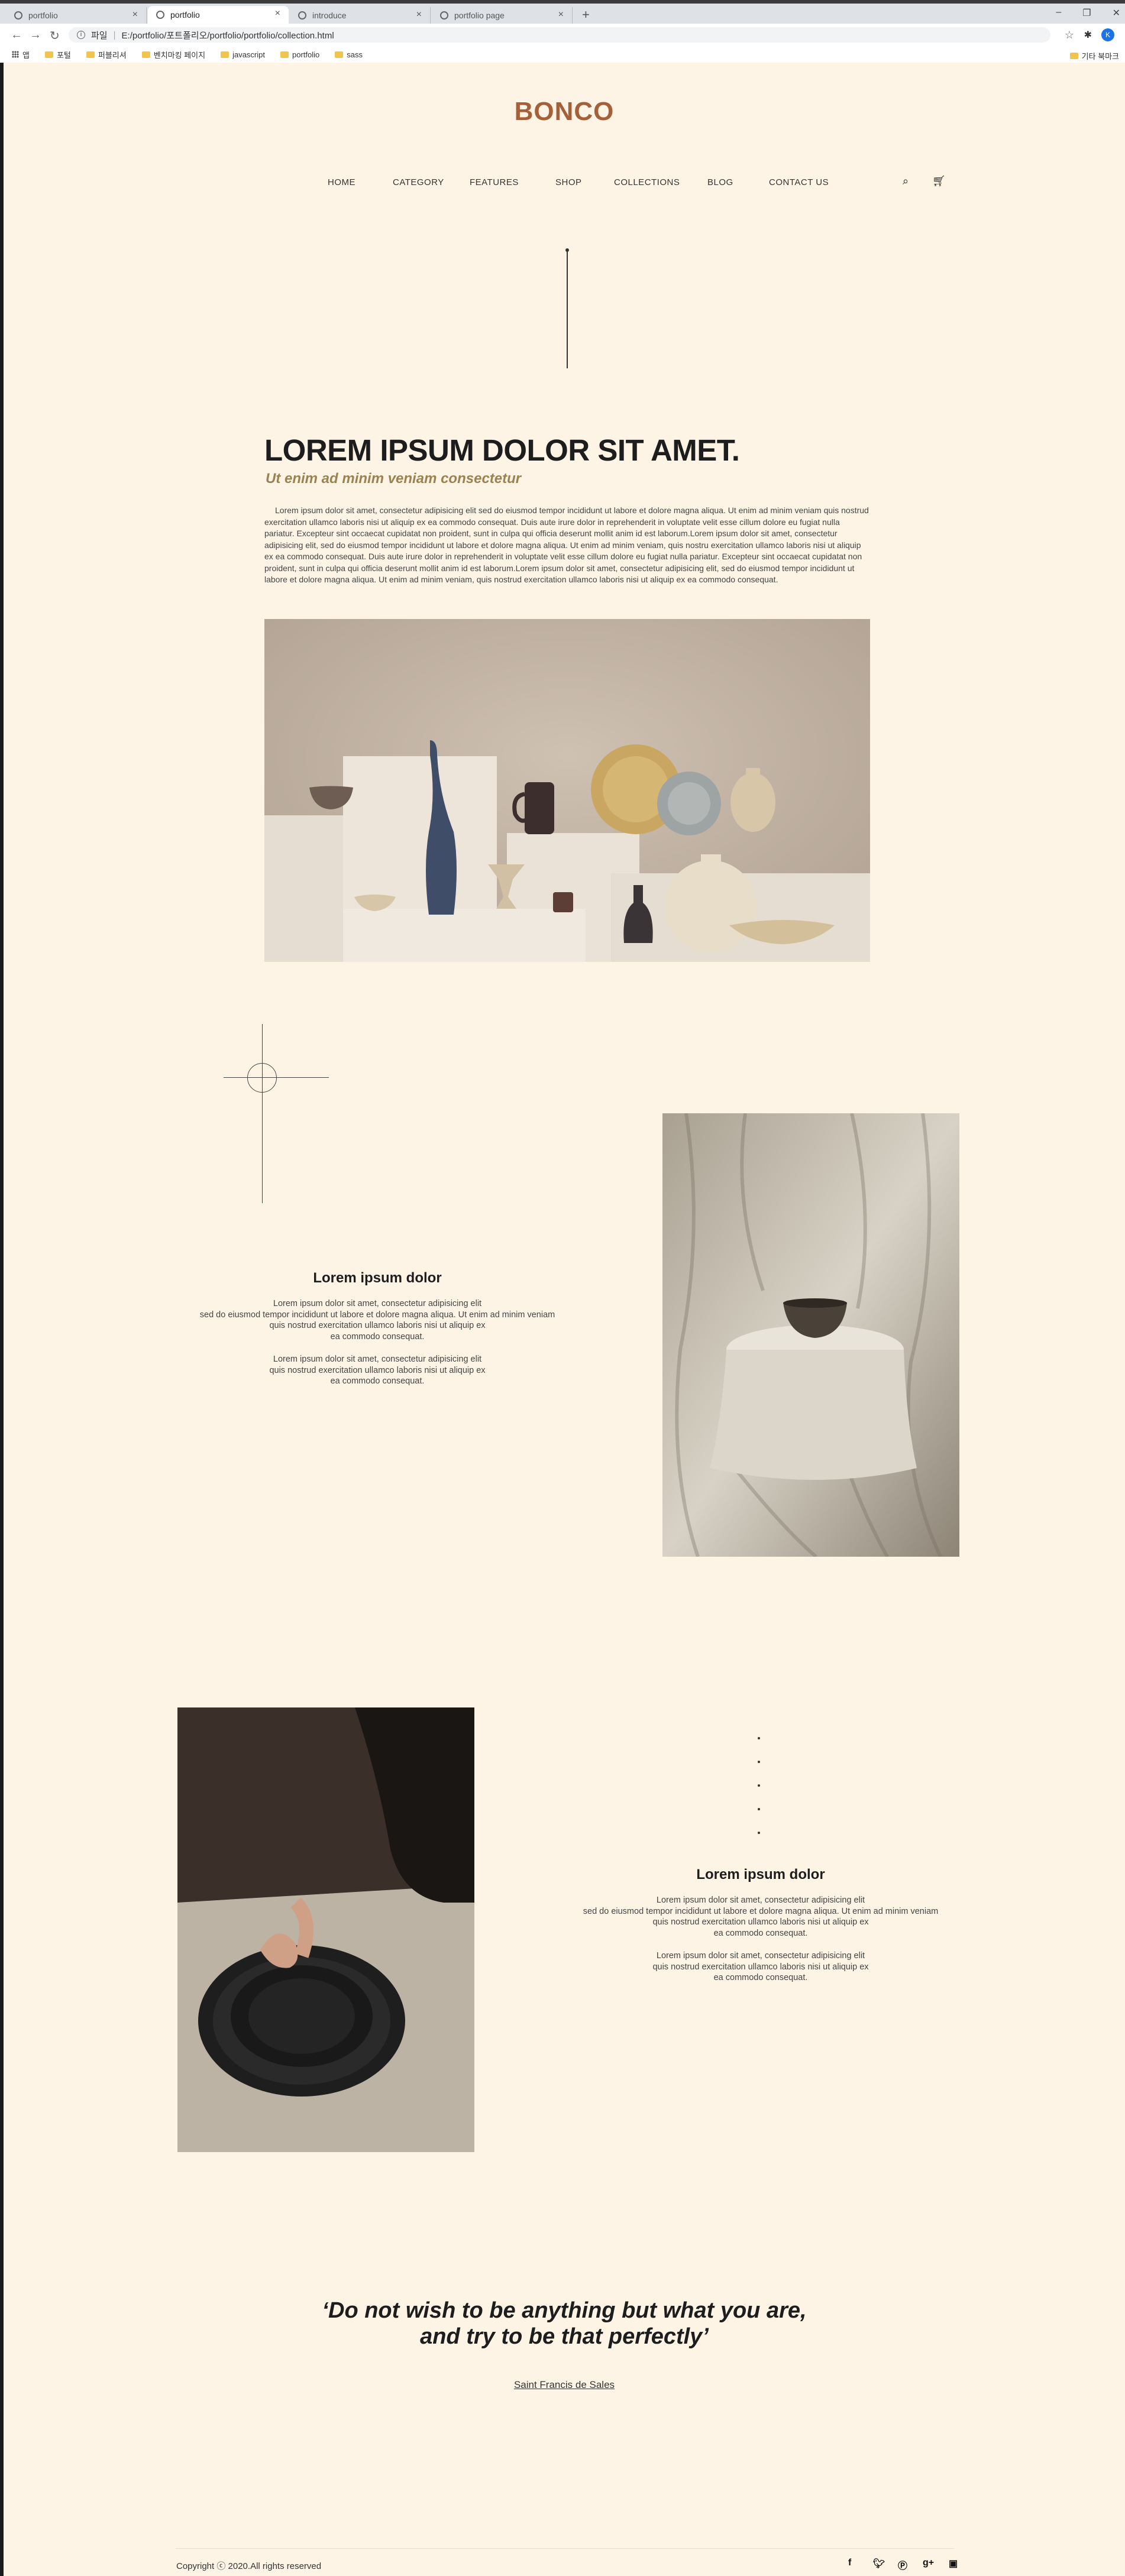  Describe the element at coordinates (568, 182) in the screenshot. I see `nav-shop: SHOP` at that location.